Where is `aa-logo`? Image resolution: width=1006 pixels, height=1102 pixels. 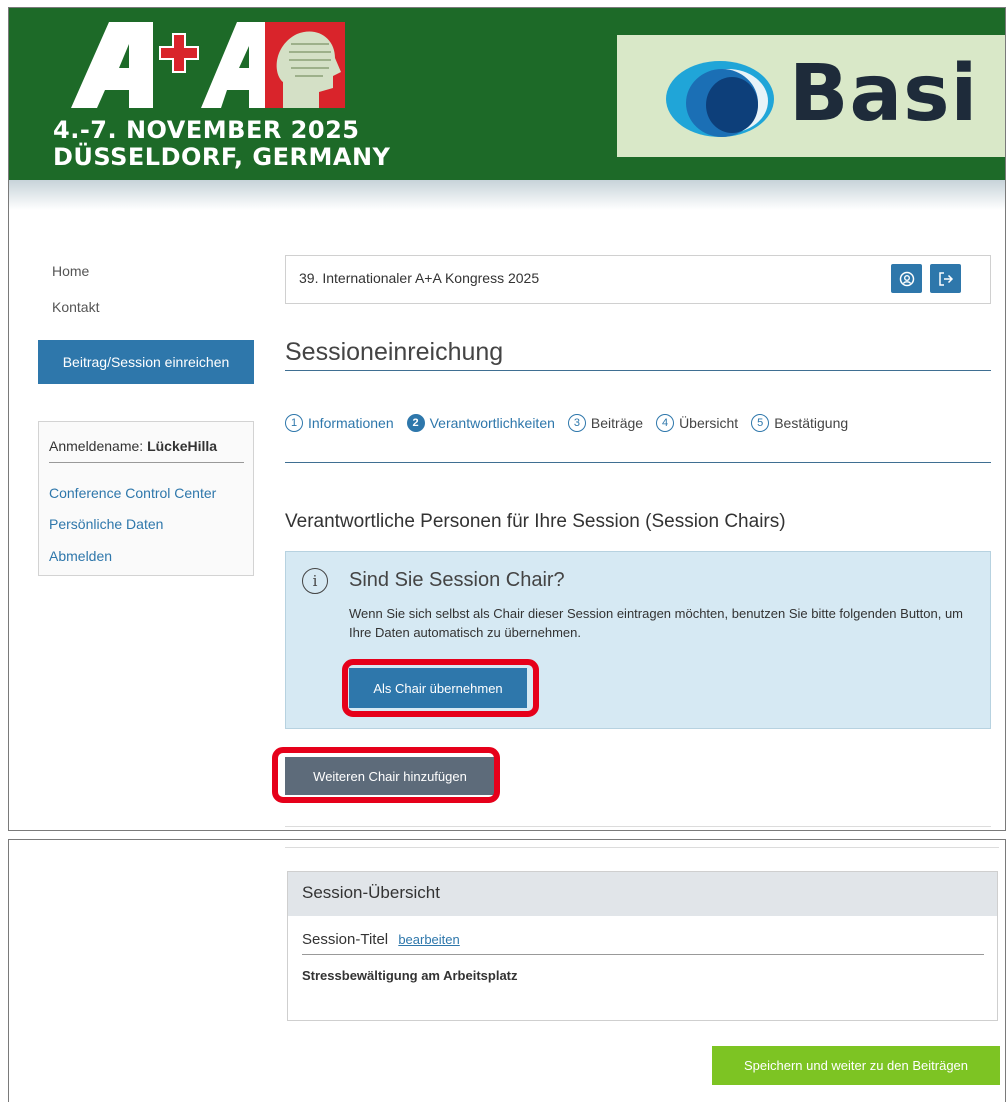
aa-logo is located at coordinates (206, 68).